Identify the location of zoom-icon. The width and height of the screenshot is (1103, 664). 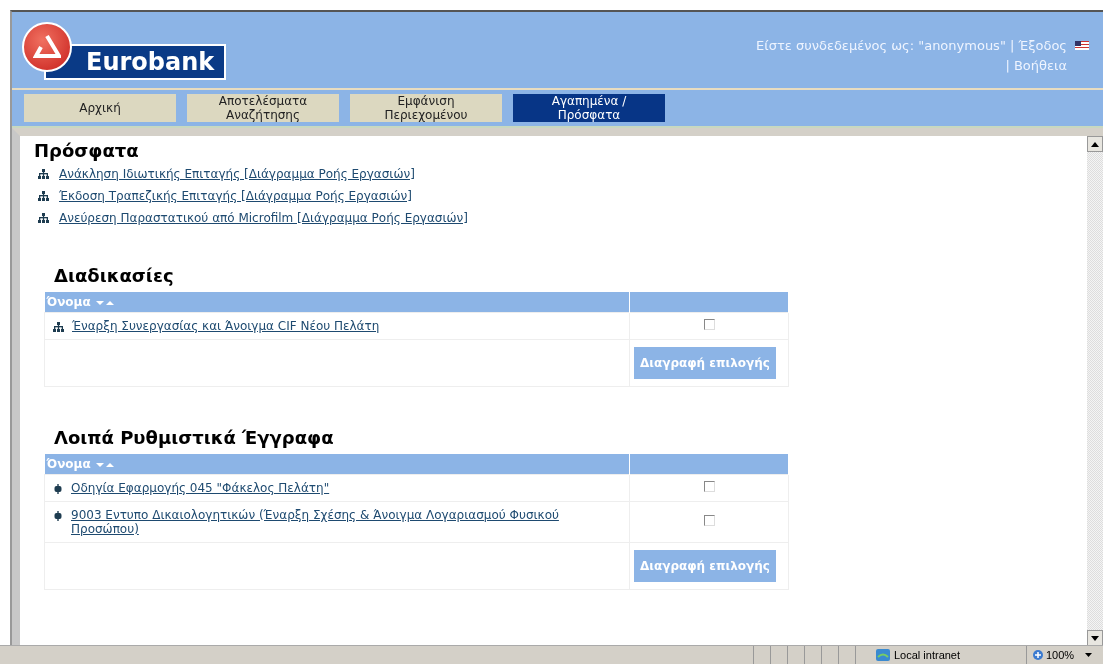
(1038, 655).